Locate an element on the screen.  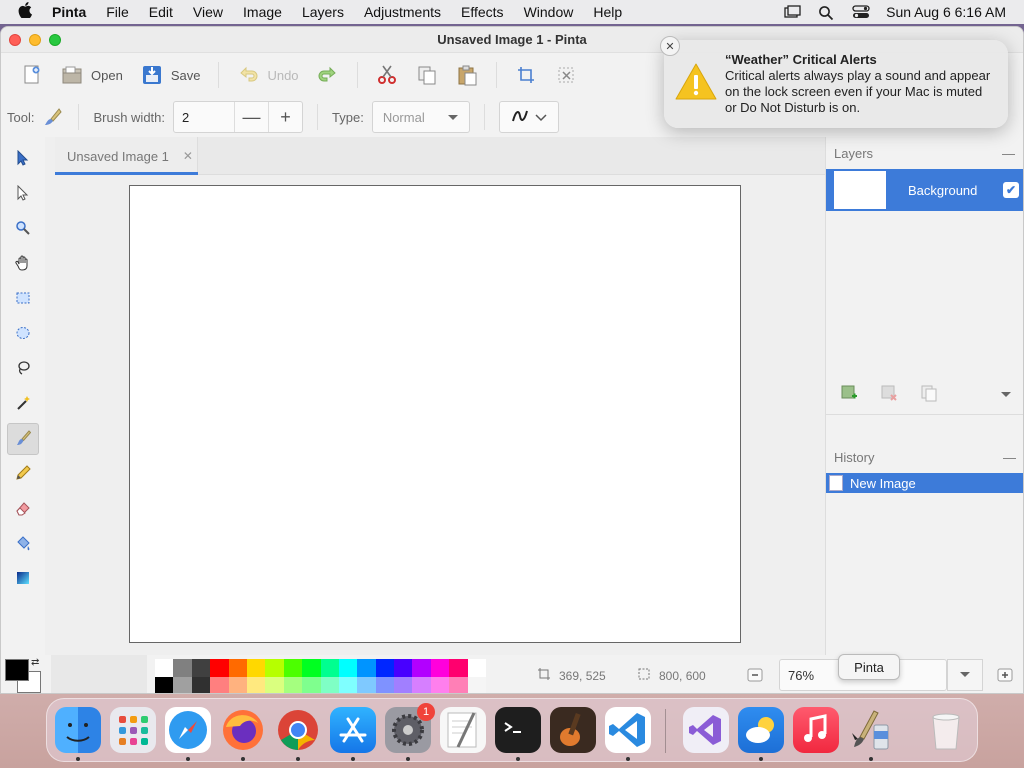
close-tab-icon: ✕ is located at coordinates (188, 156).